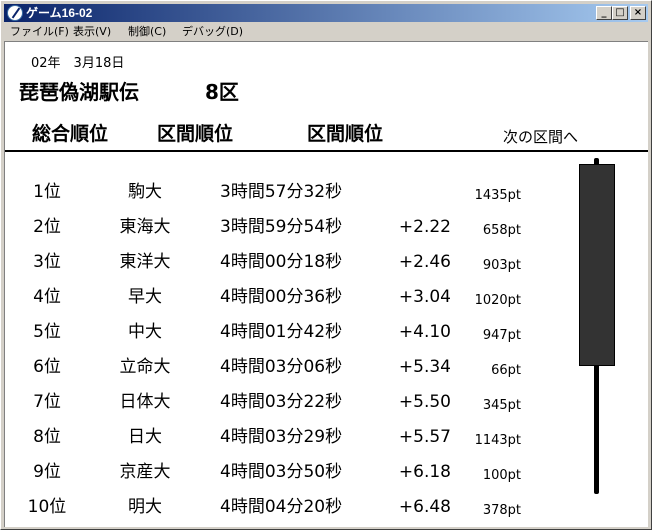 Image resolution: width=652 pixels, height=530 pixels. Describe the element at coordinates (47, 332) in the screenshot. I see `rank-cell: 5位` at that location.